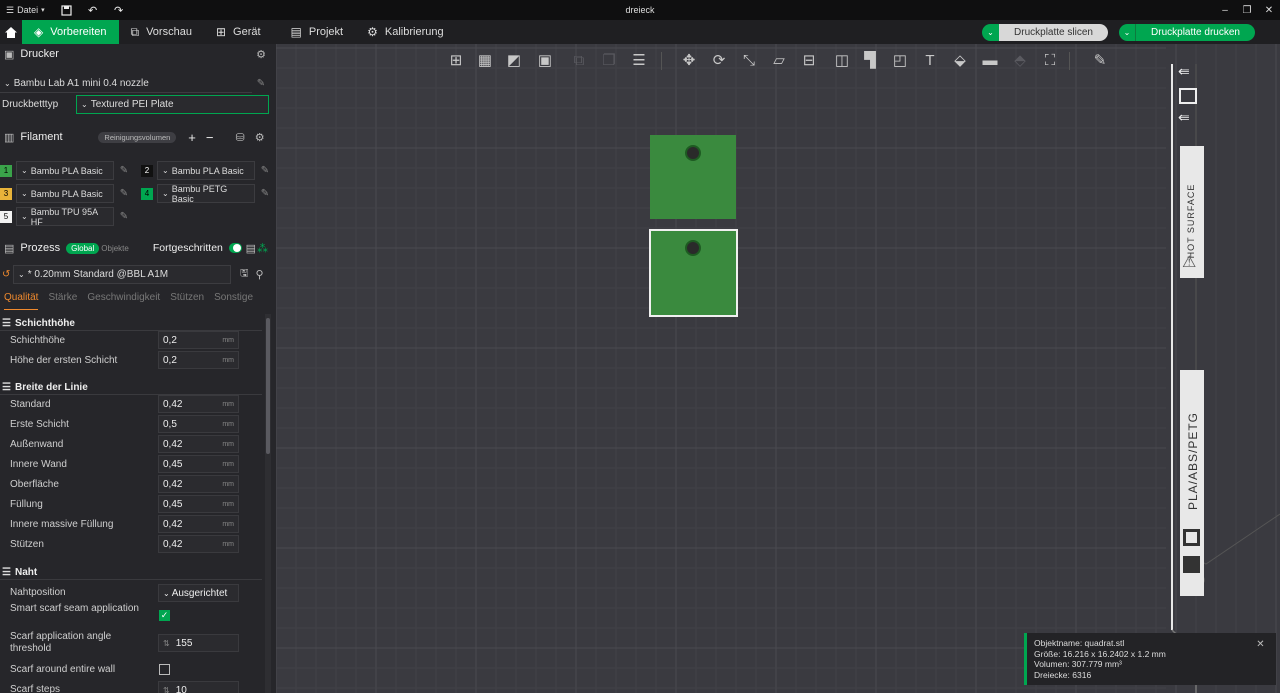  I want to click on scale-icon: ⤡, so click(749, 60).